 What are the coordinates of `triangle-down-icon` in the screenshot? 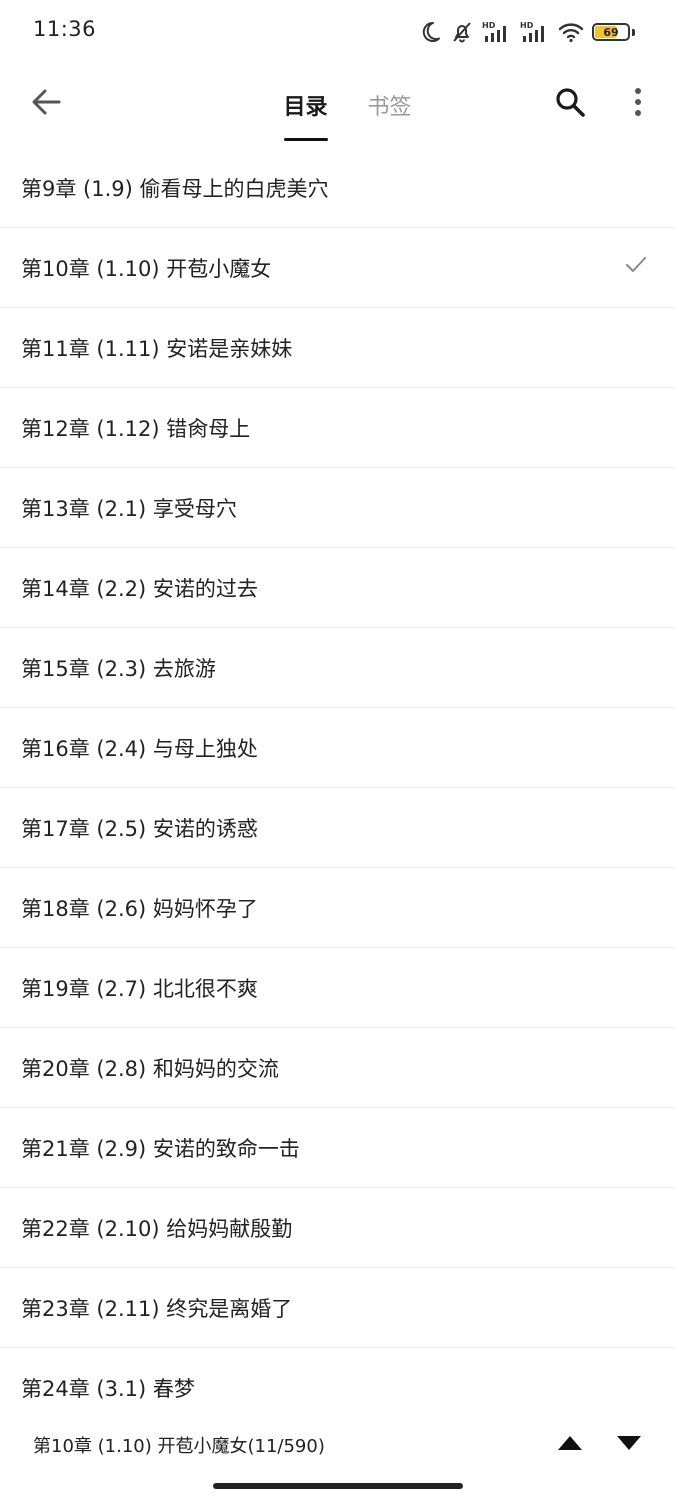 It's located at (629, 1445).